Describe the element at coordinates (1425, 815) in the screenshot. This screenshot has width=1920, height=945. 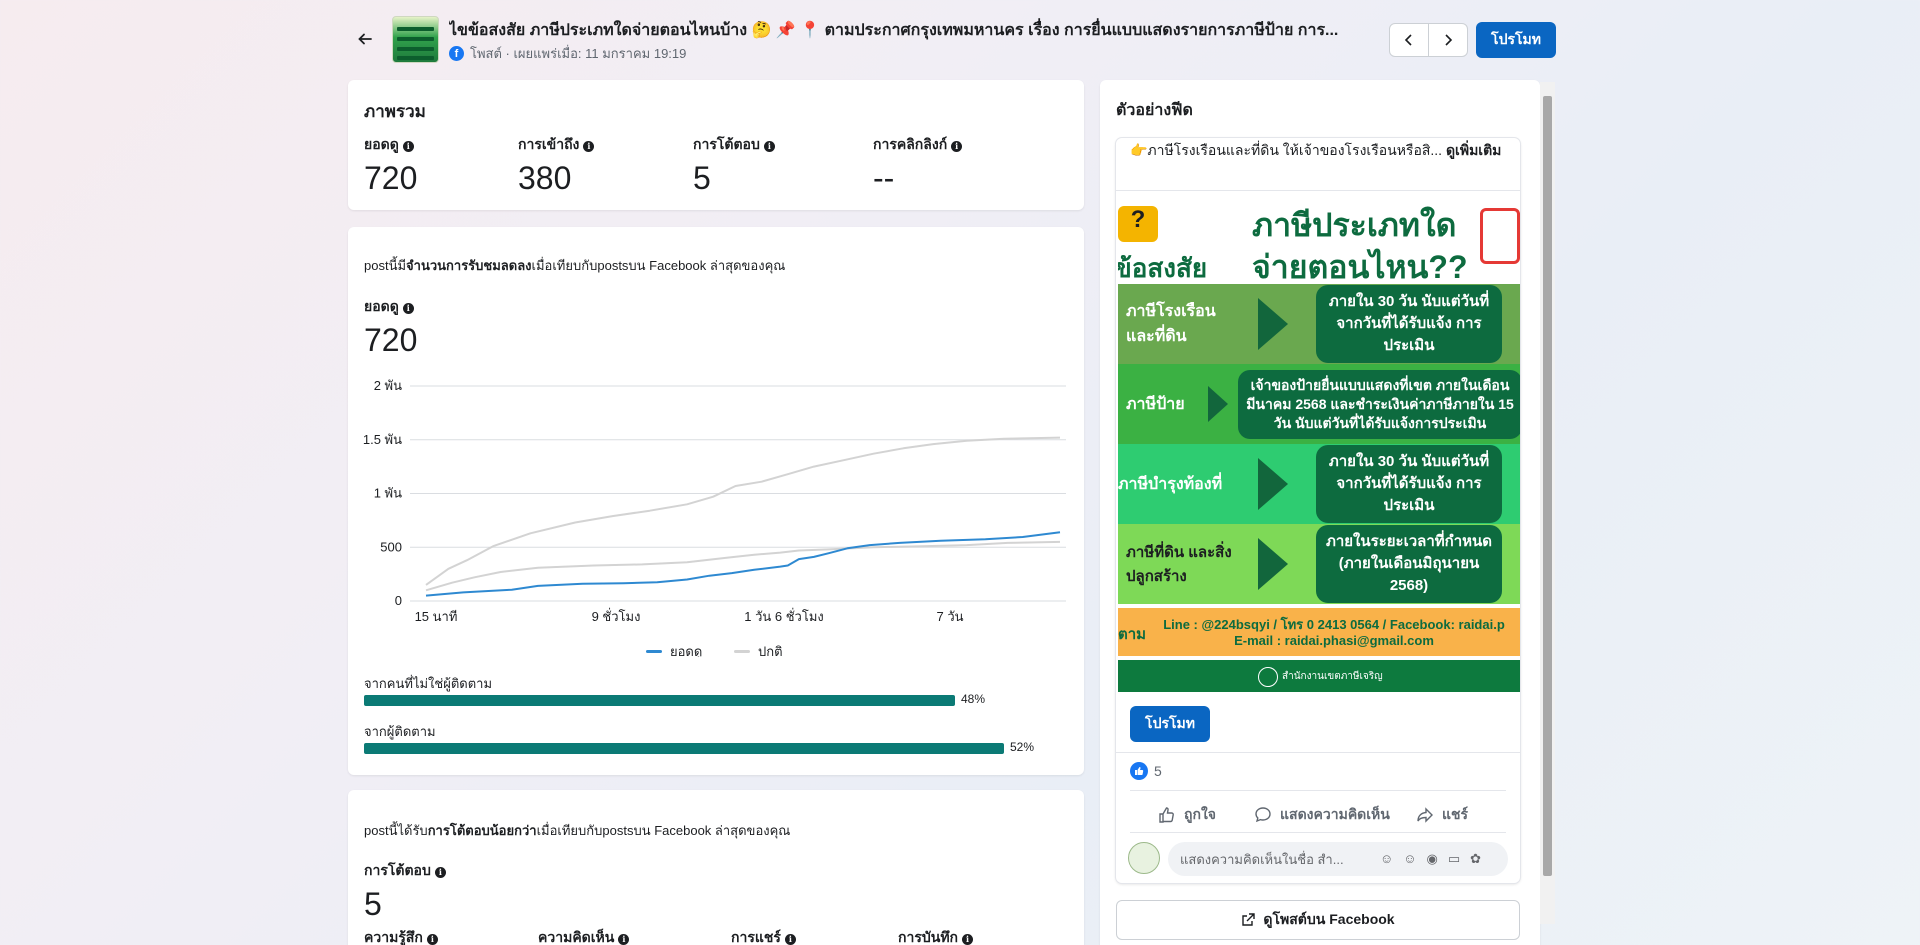
I see `share-icon` at that location.